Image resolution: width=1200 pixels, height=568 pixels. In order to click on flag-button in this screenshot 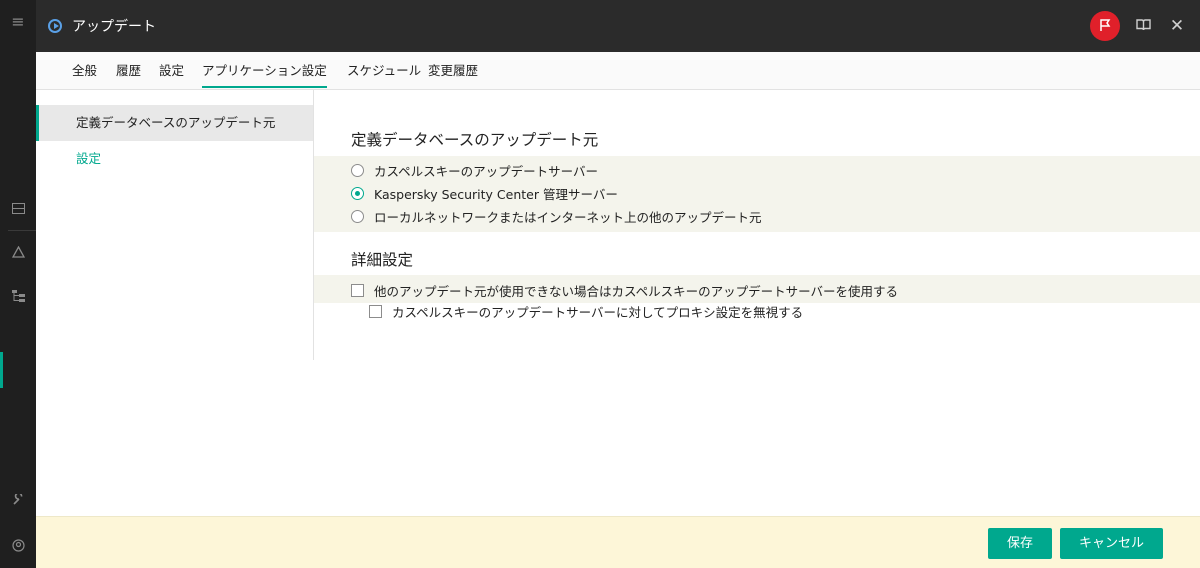, I will do `click(1105, 26)`.